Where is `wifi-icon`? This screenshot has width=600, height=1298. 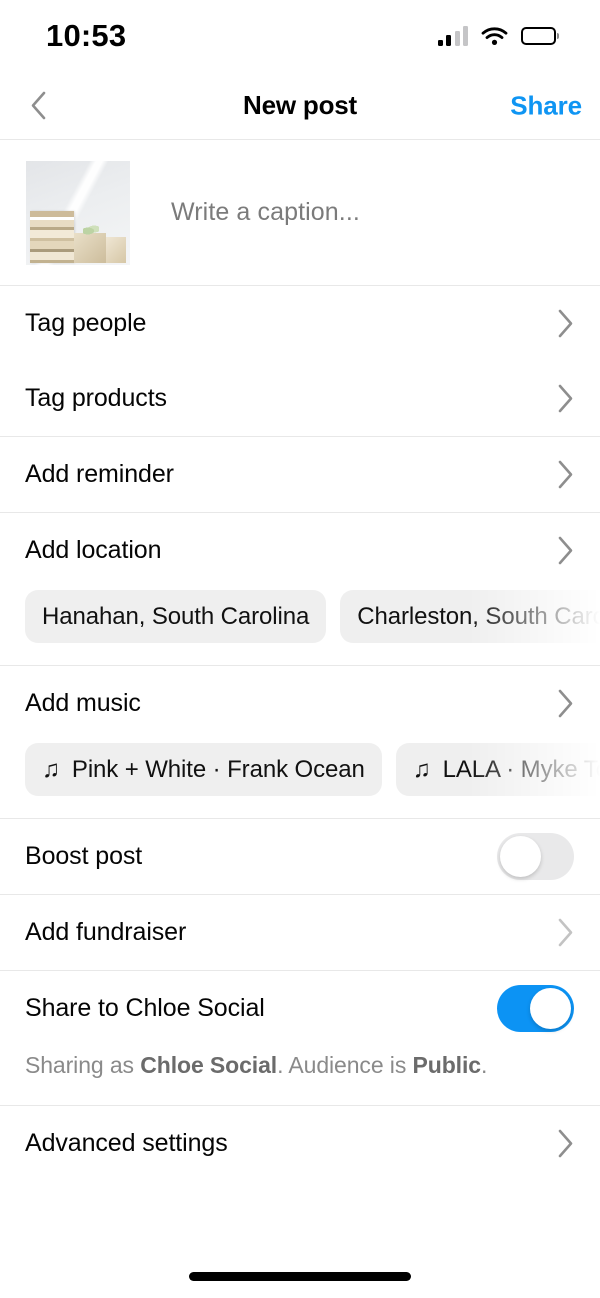 wifi-icon is located at coordinates (494, 36).